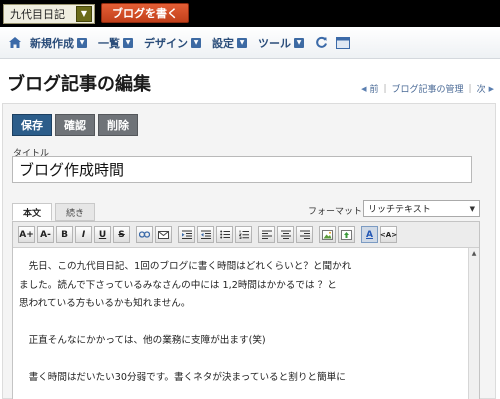 This screenshot has width=500, height=399. What do you see at coordinates (178, 285) in the screenshot?
I see `body-line: ました。読んで下さっているみなさんの中には 1,2時間はかかるでは ？と` at bounding box center [178, 285].